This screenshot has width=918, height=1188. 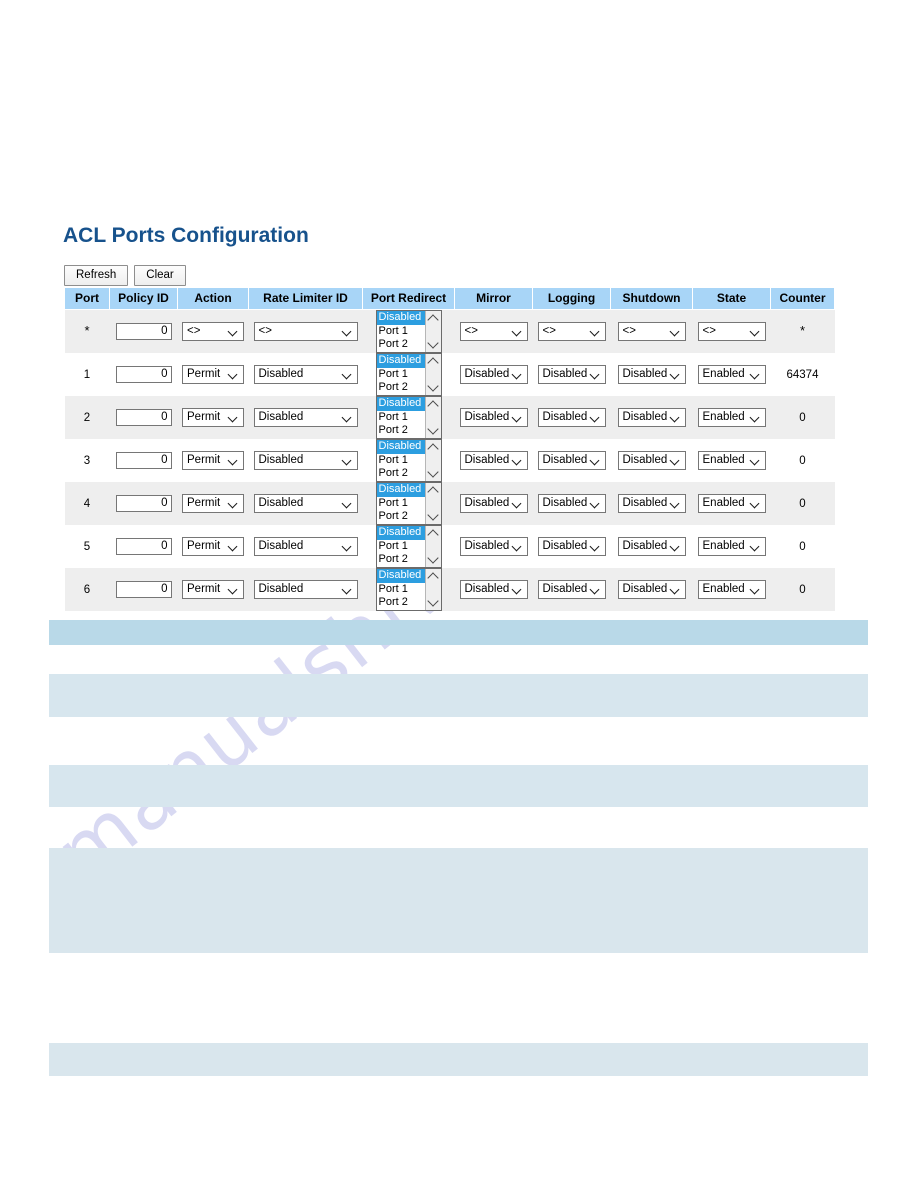 What do you see at coordinates (731, 331) in the screenshot?
I see `state-select: <>` at bounding box center [731, 331].